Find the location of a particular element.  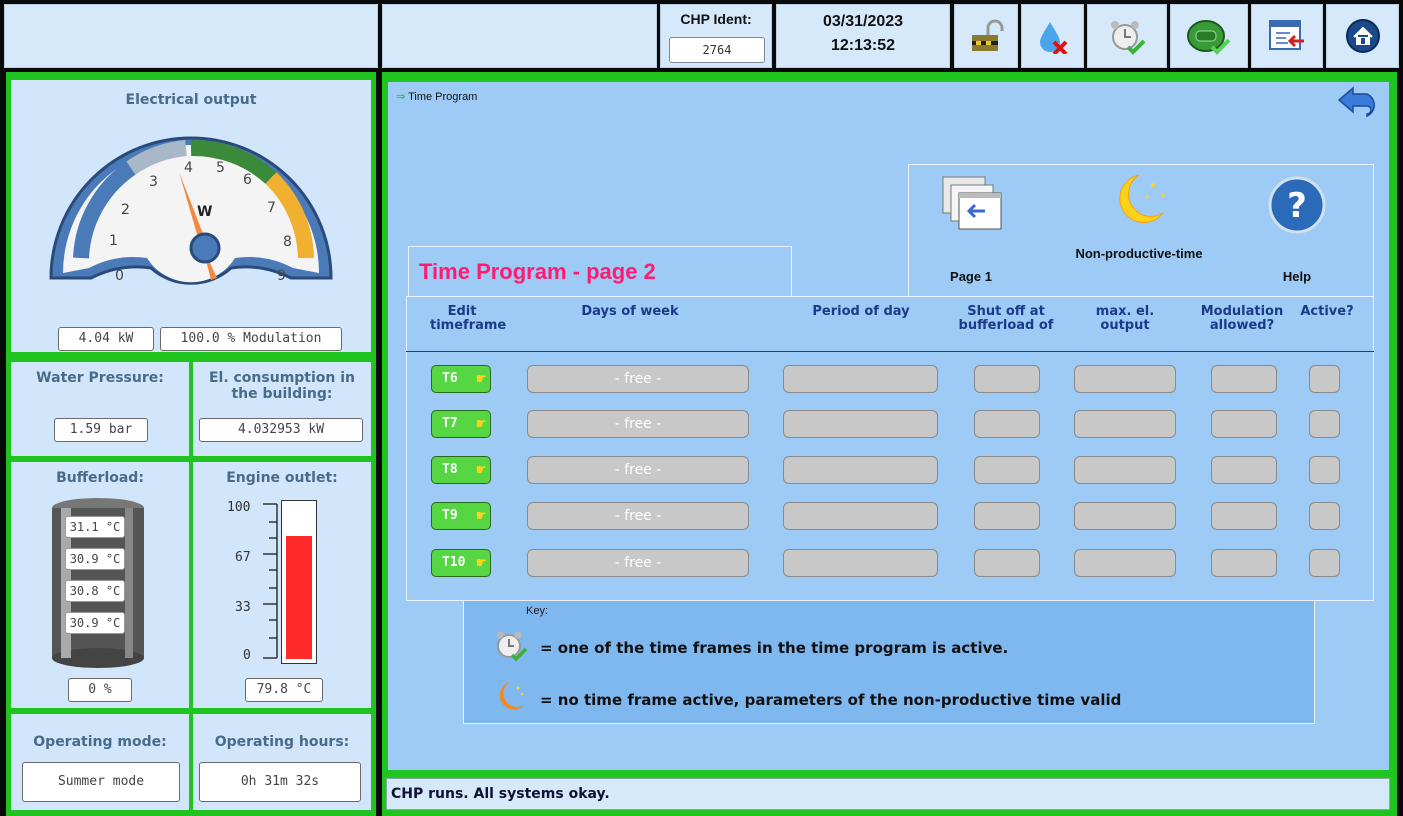

engine-scale-100: 100 is located at coordinates (239, 507).